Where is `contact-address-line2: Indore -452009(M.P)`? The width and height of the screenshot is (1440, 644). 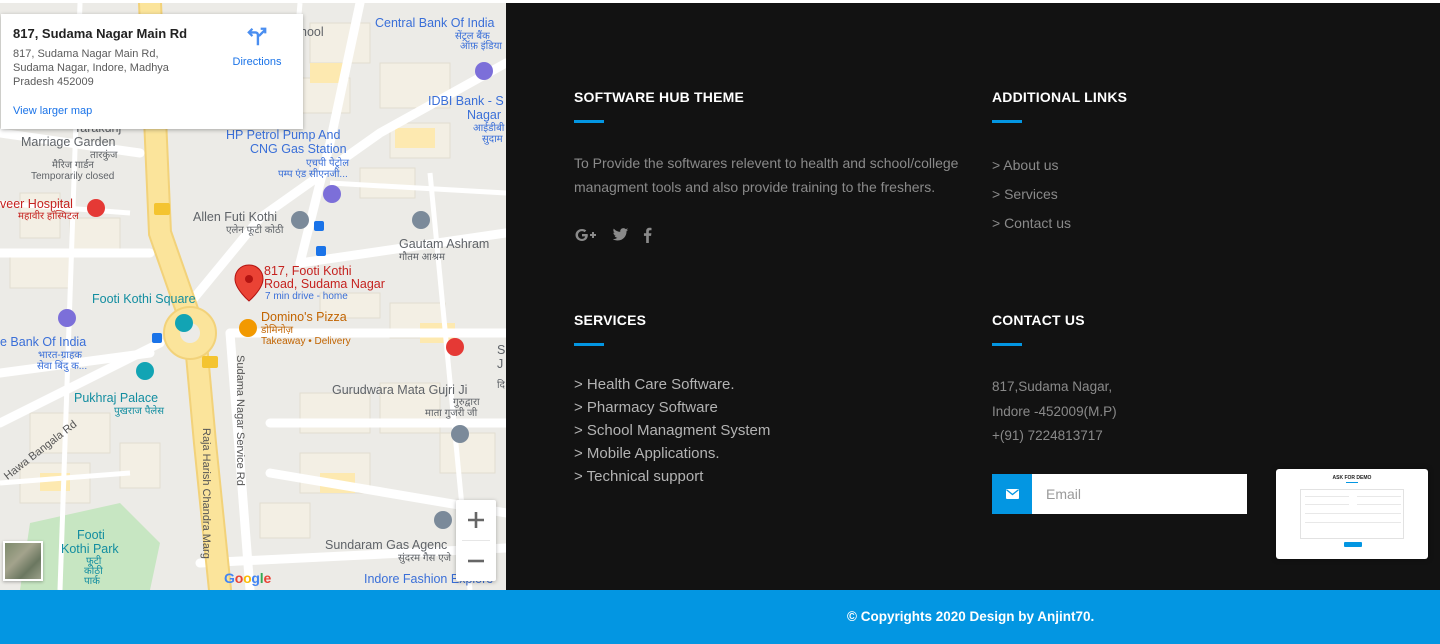 contact-address-line2: Indore -452009(M.P) is located at coordinates (1054, 411).